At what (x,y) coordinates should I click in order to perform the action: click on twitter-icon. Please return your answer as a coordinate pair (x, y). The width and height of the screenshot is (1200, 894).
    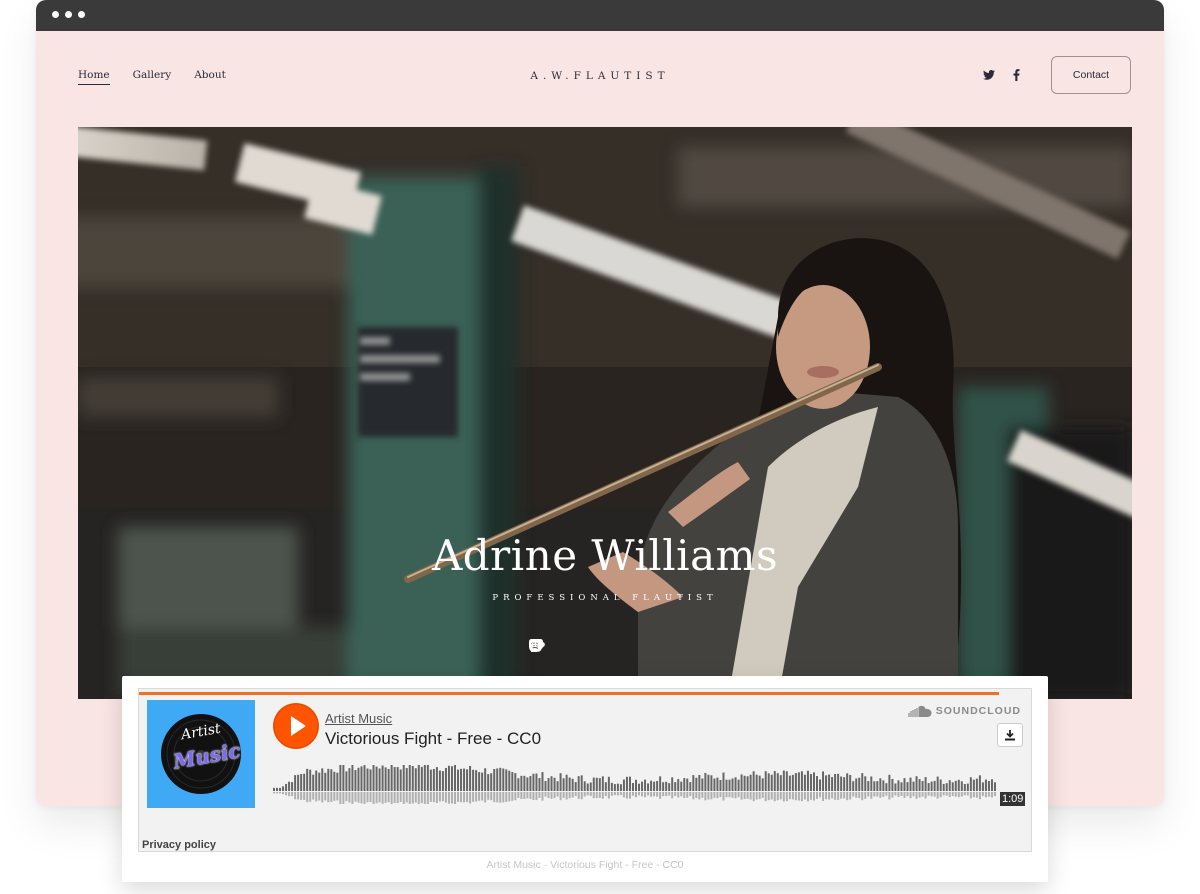
    Looking at the image, I should click on (989, 75).